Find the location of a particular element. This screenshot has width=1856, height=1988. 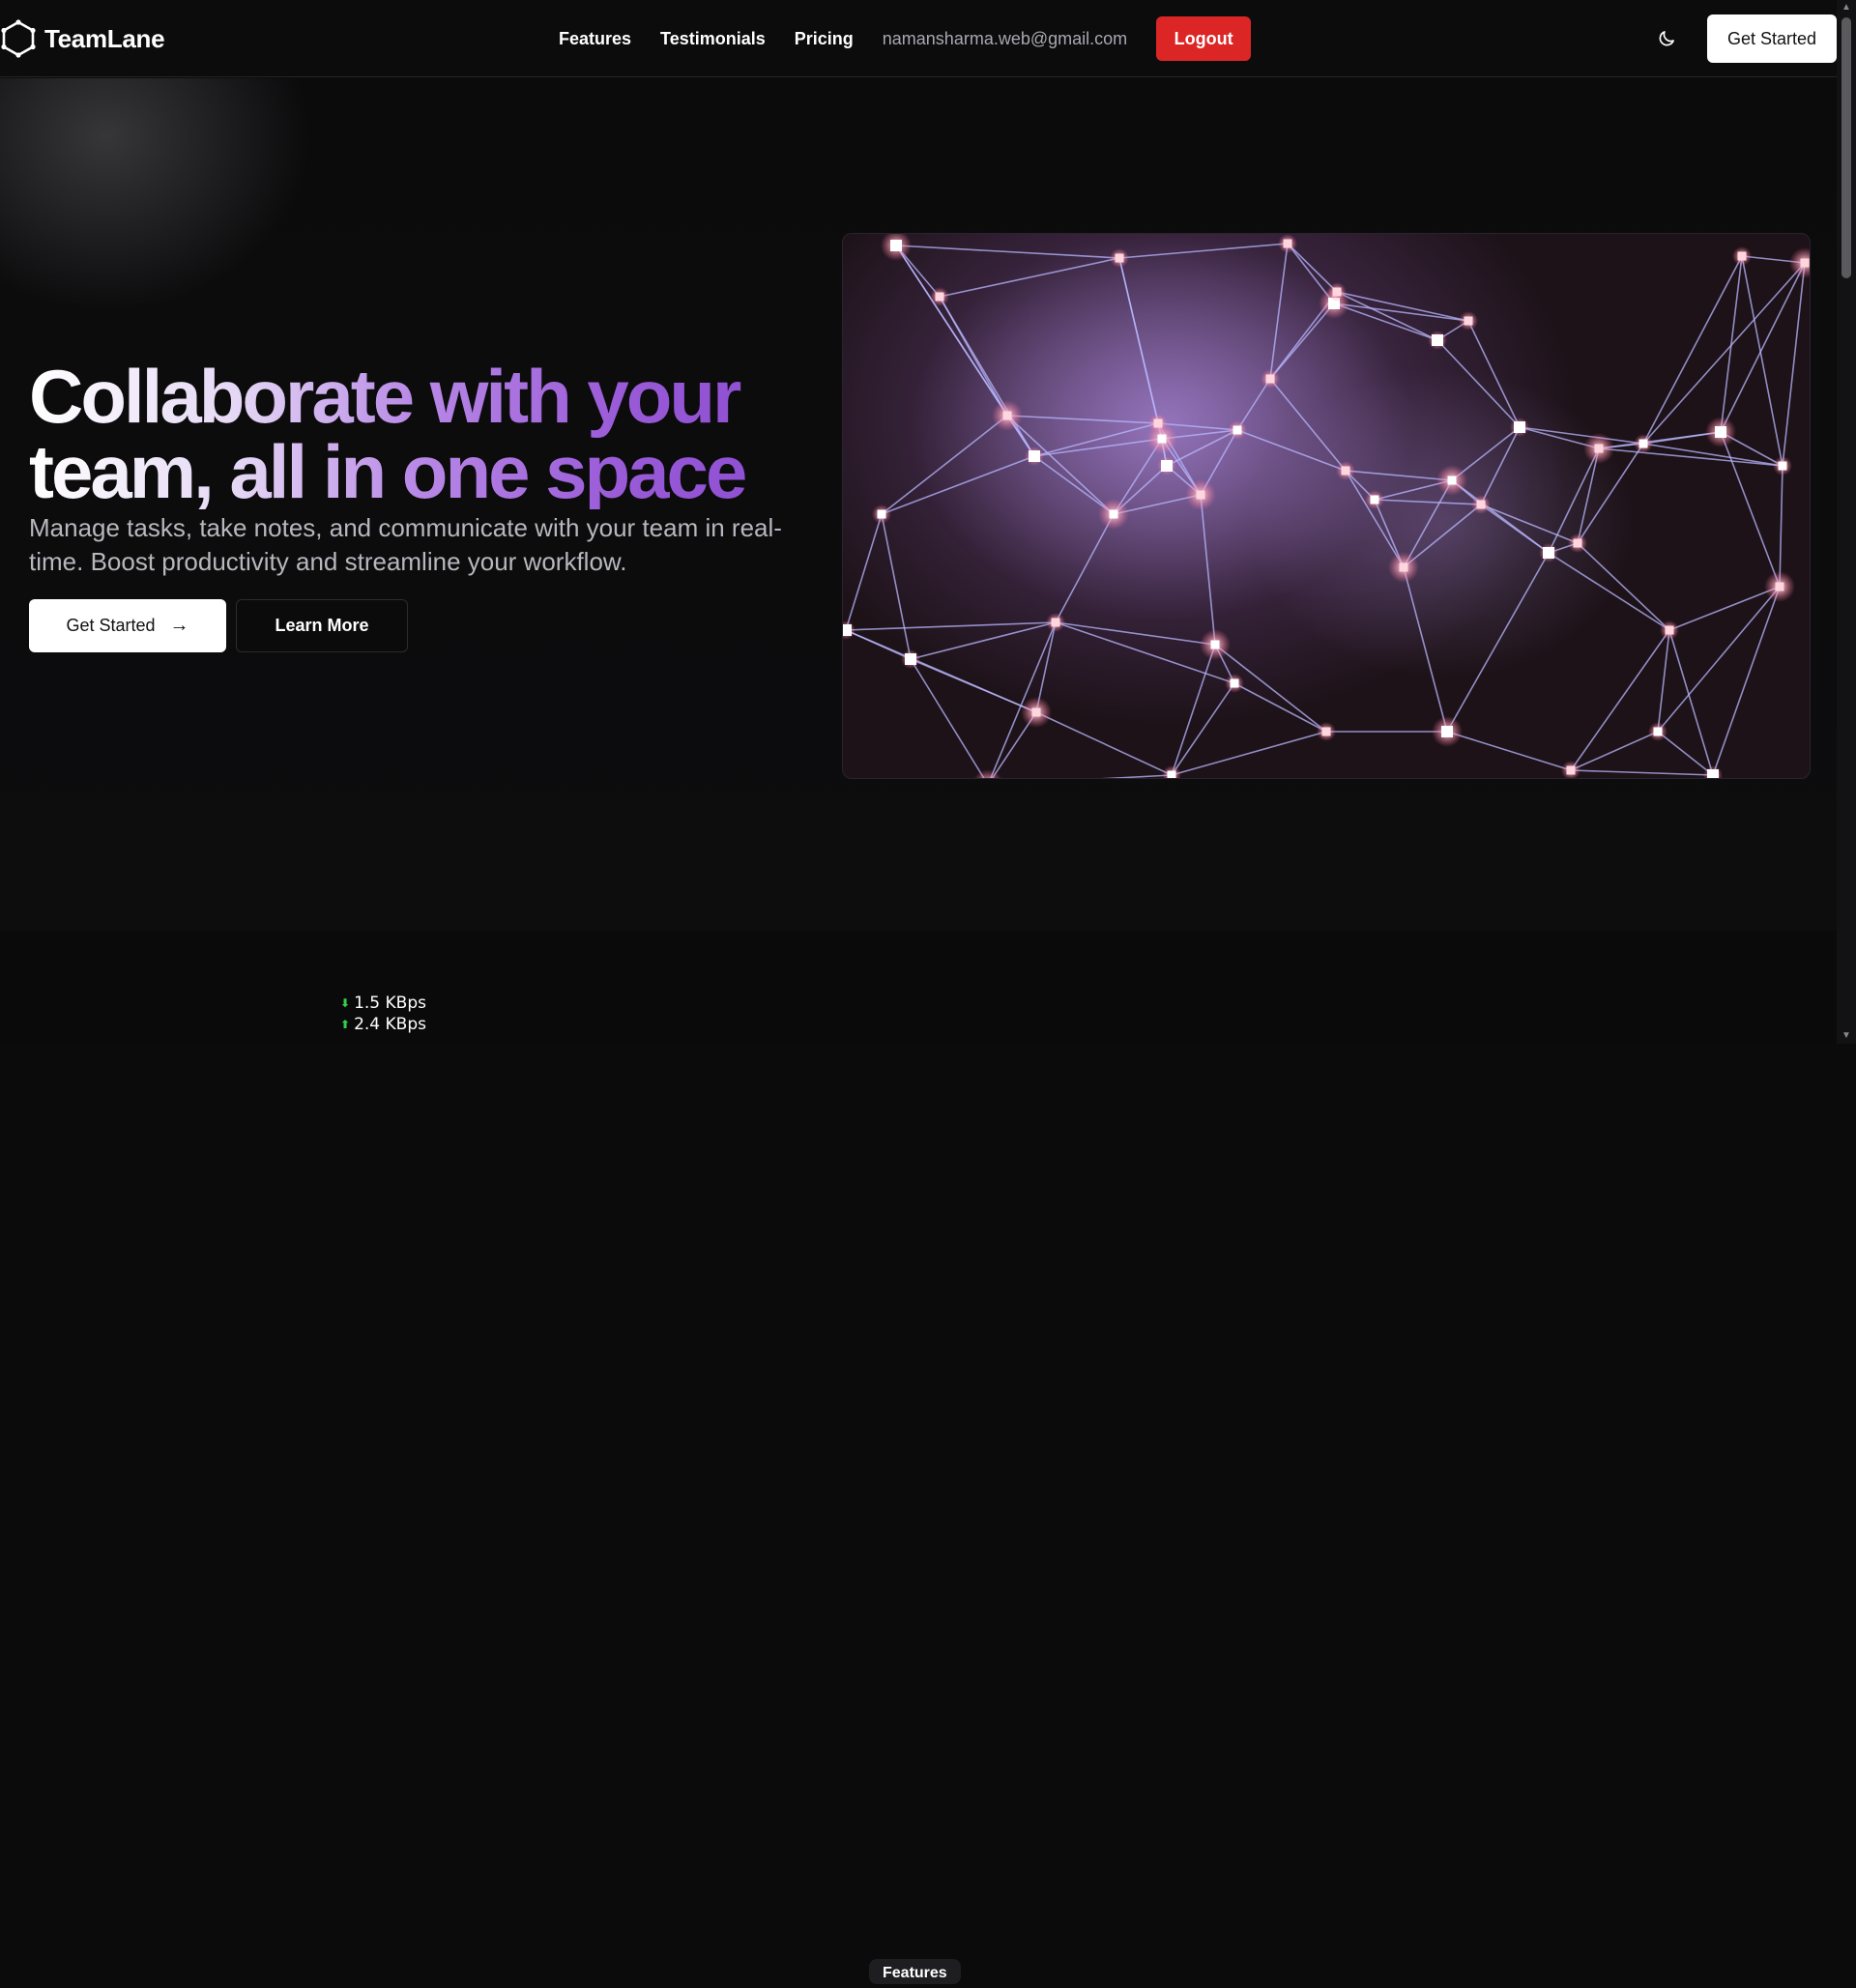

features-badge: Features is located at coordinates (915, 1971).